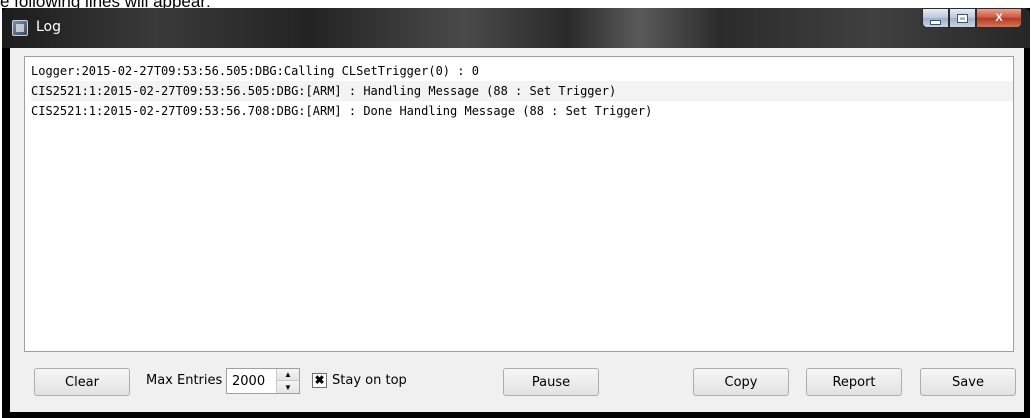  Describe the element at coordinates (935, 22) in the screenshot. I see `minimize-icon` at that location.